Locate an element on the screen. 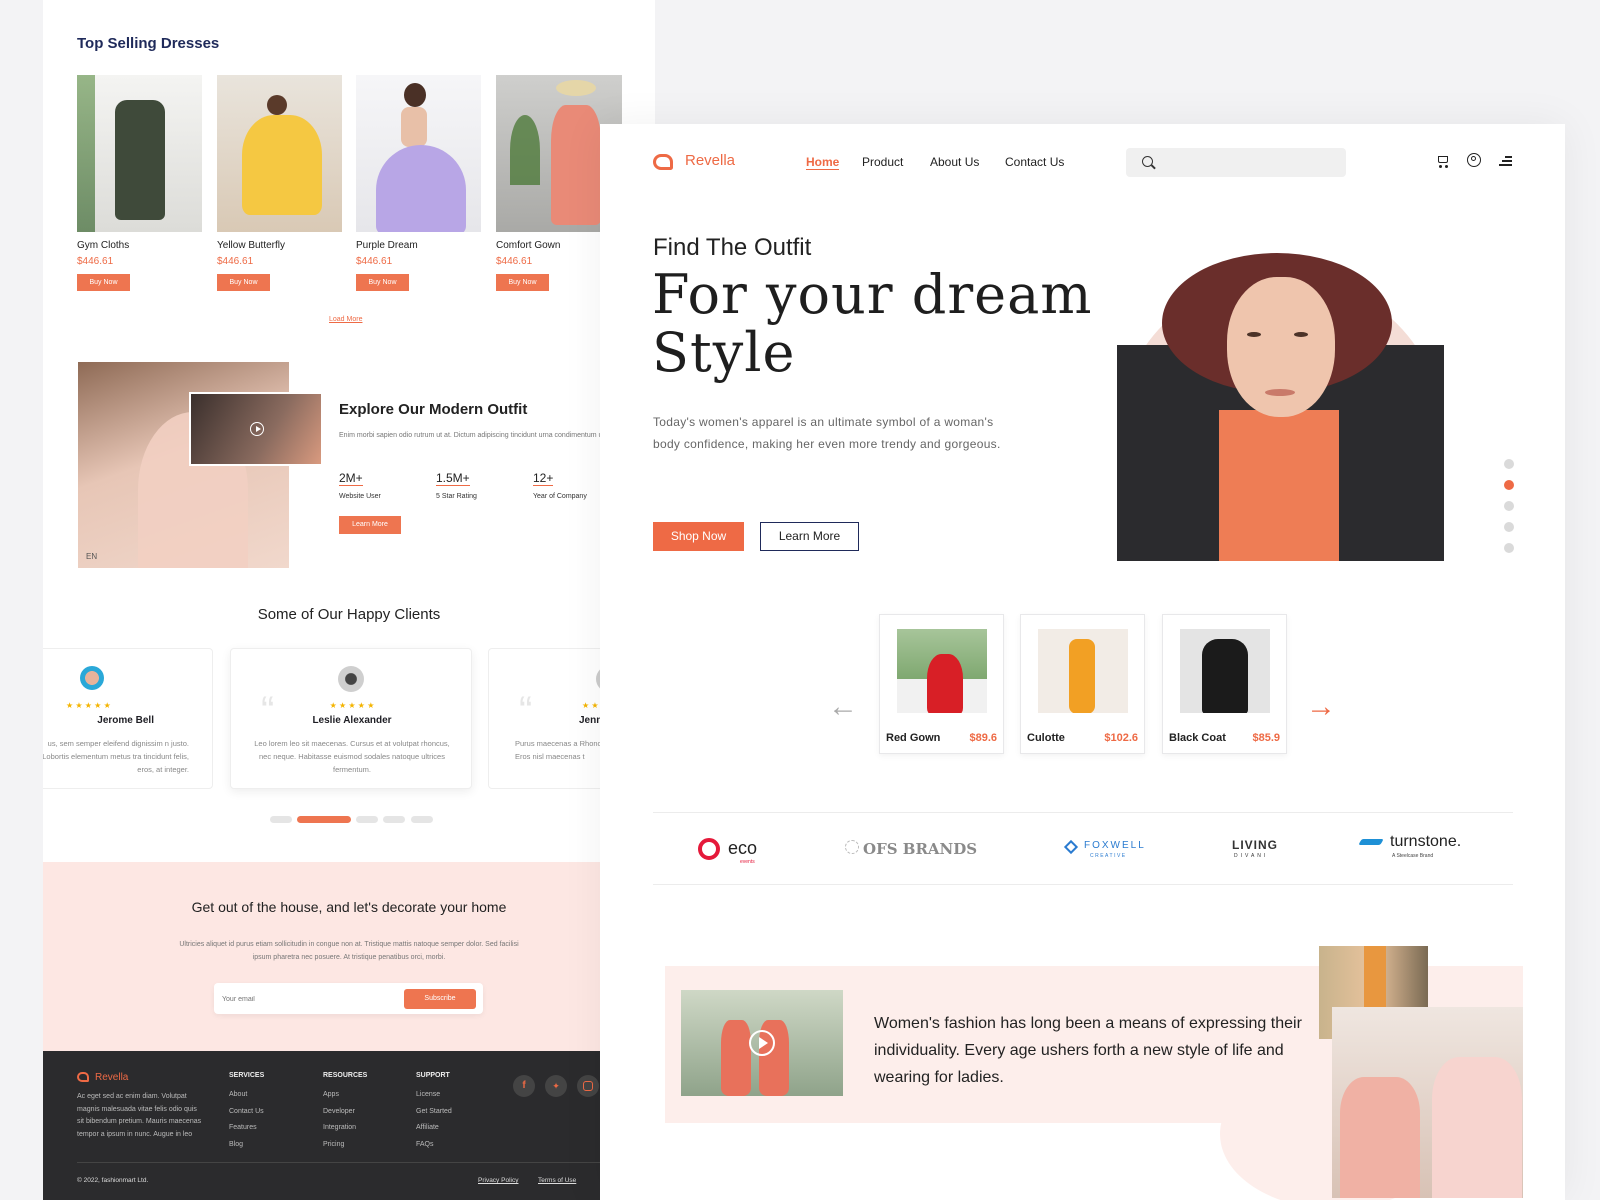  product-name: Comfort Gown is located at coordinates (528, 245).